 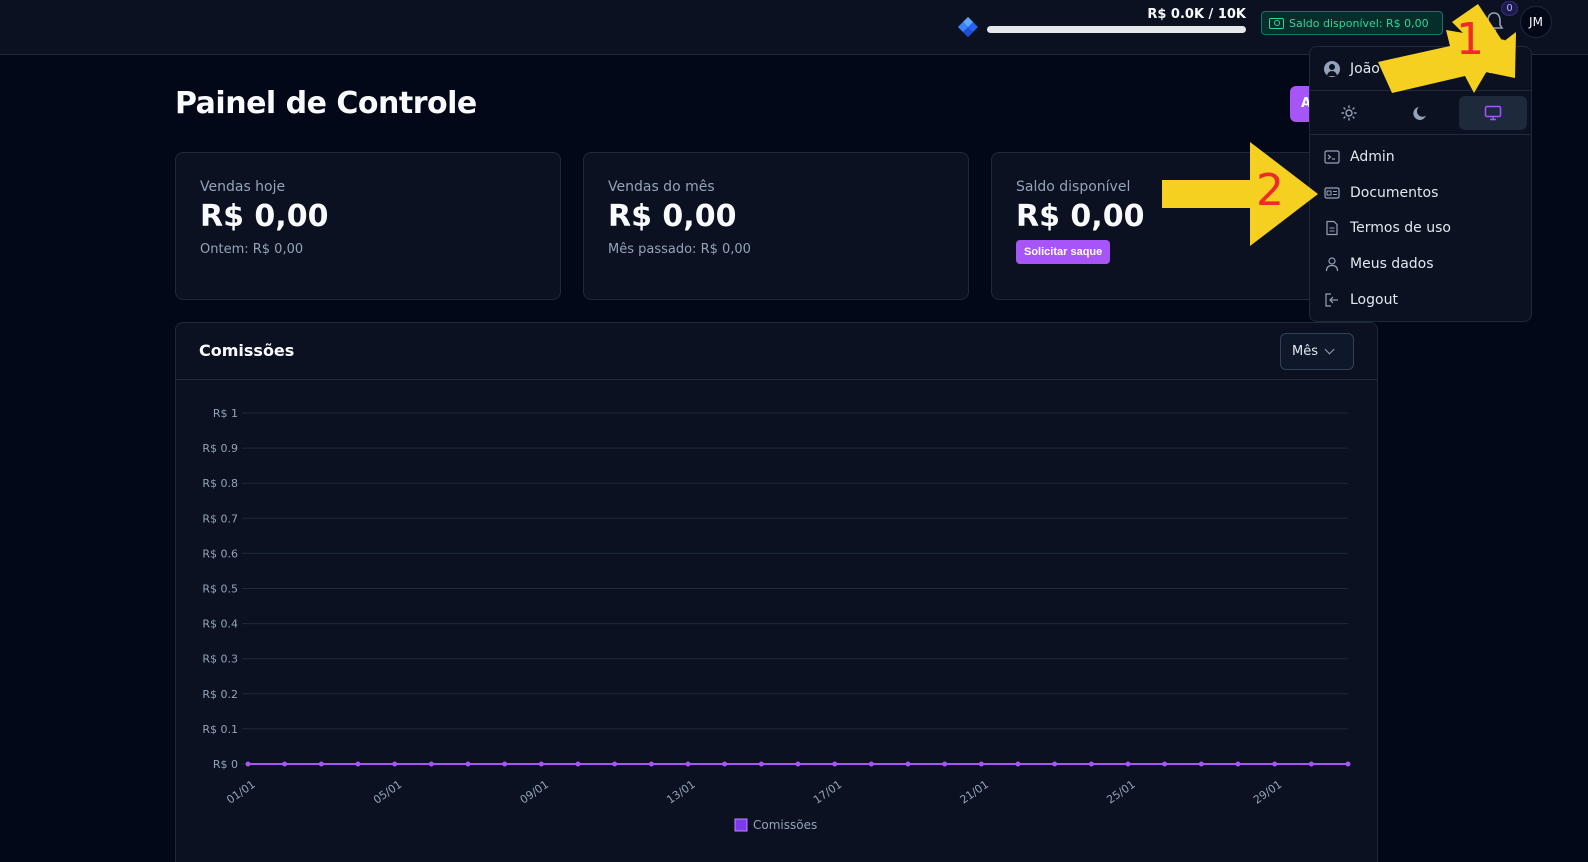 I want to click on bell-icon, so click(x=1494, y=22).